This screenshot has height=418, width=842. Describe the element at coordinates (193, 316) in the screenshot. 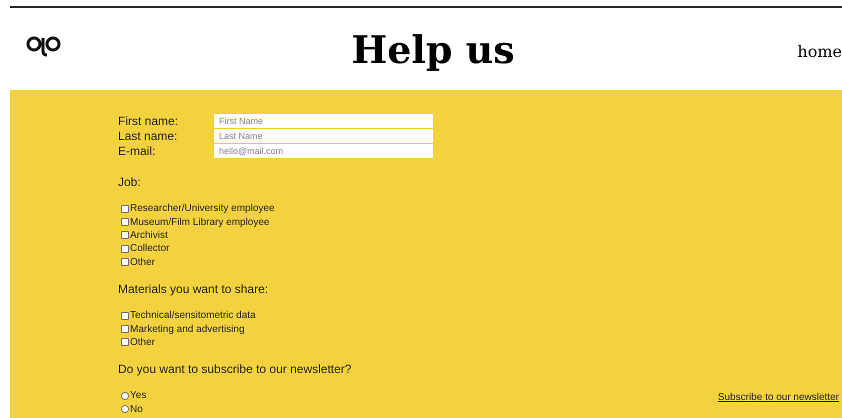

I see `option-label: Technical/sensitometric data` at that location.